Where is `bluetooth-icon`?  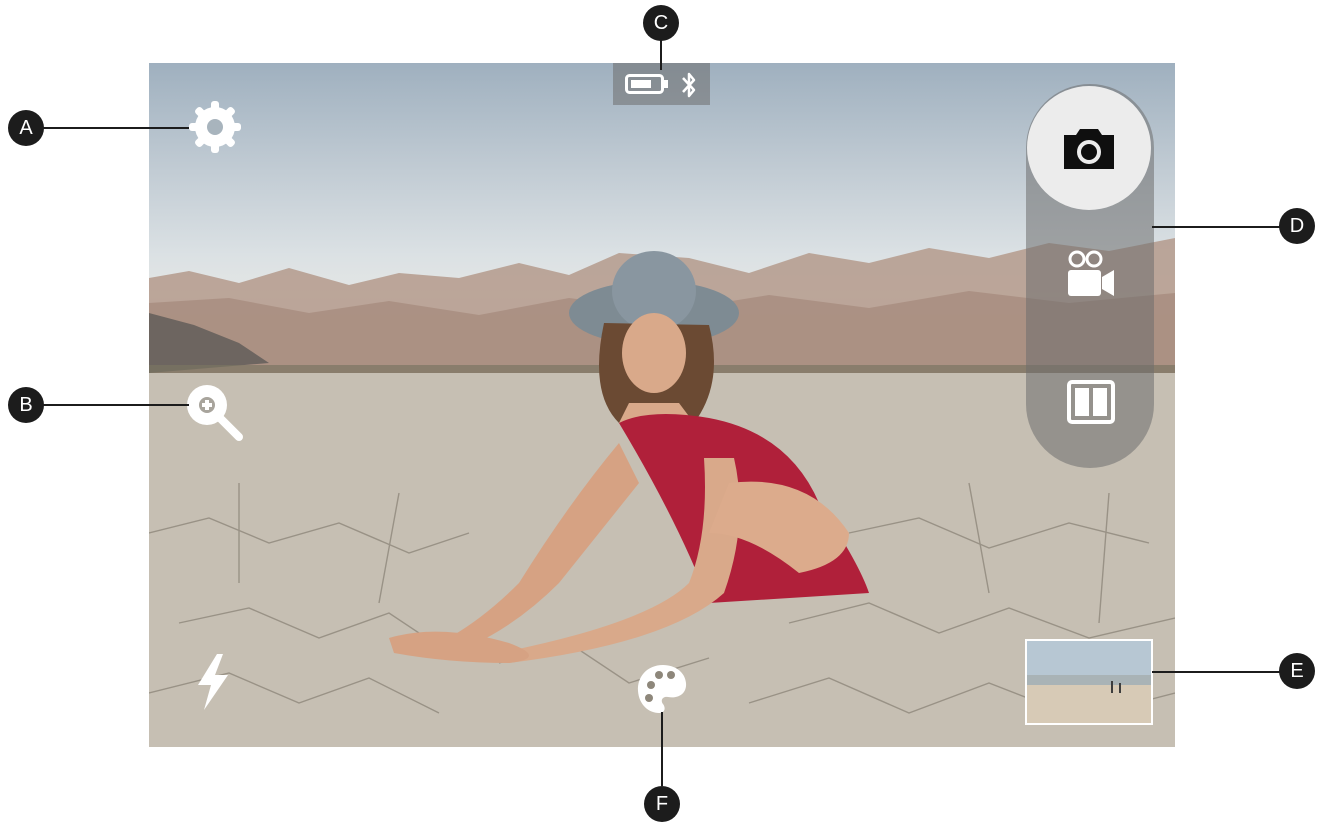
bluetooth-icon is located at coordinates (689, 87).